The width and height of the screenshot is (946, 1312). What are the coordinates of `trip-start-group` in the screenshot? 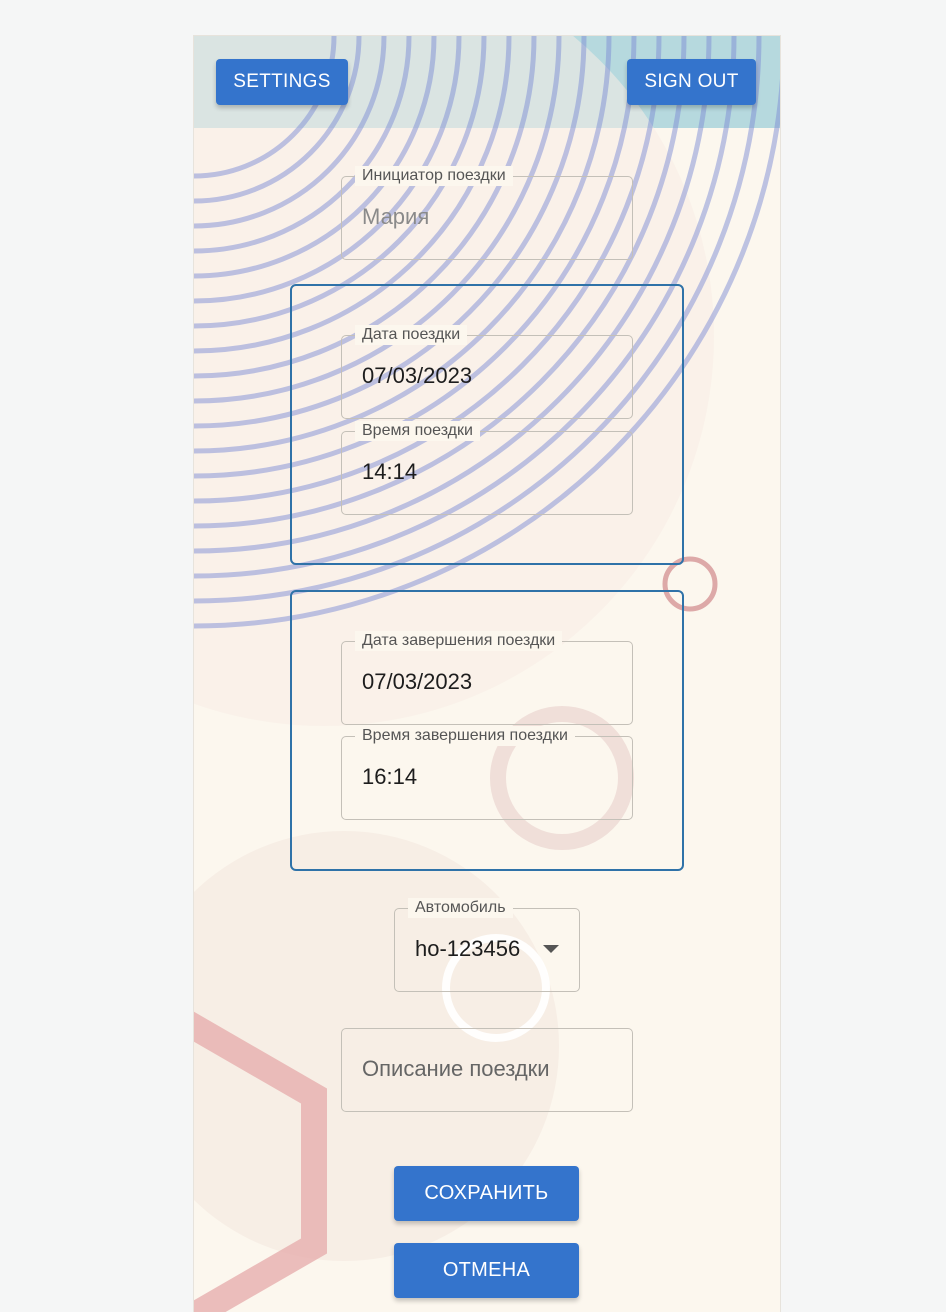 It's located at (487, 424).